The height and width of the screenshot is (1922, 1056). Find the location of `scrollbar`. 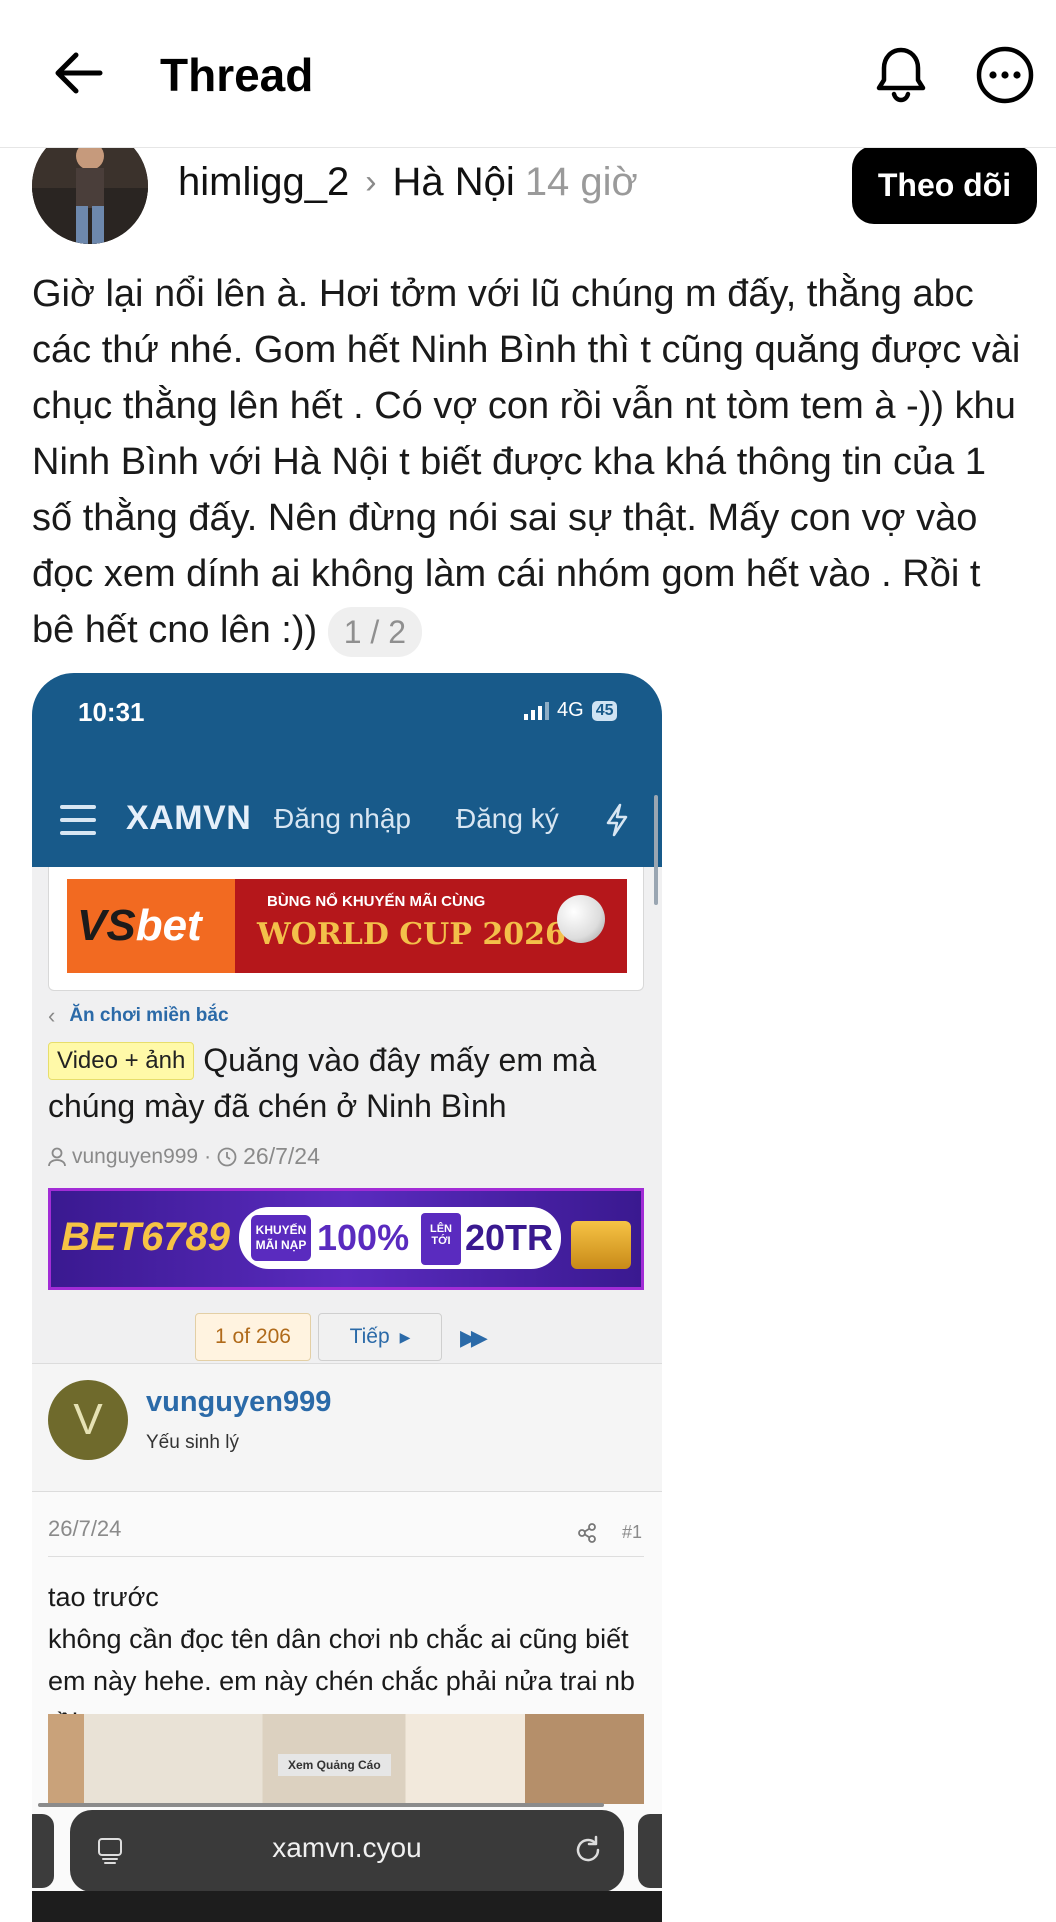

scrollbar is located at coordinates (656, 850).